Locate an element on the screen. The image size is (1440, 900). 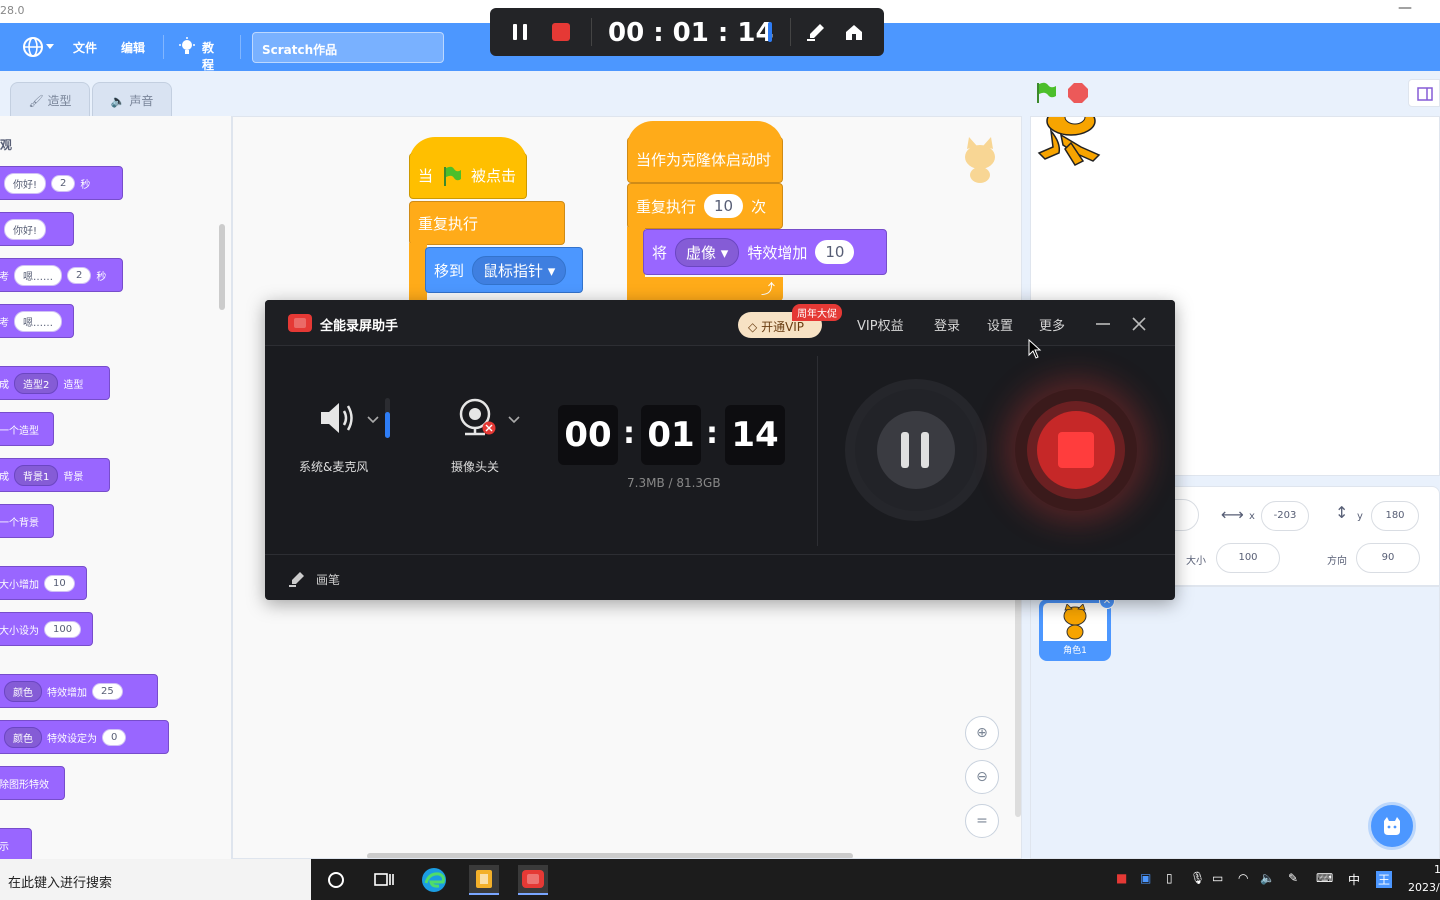
direction-label: 方向 is located at coordinates (1337, 561).